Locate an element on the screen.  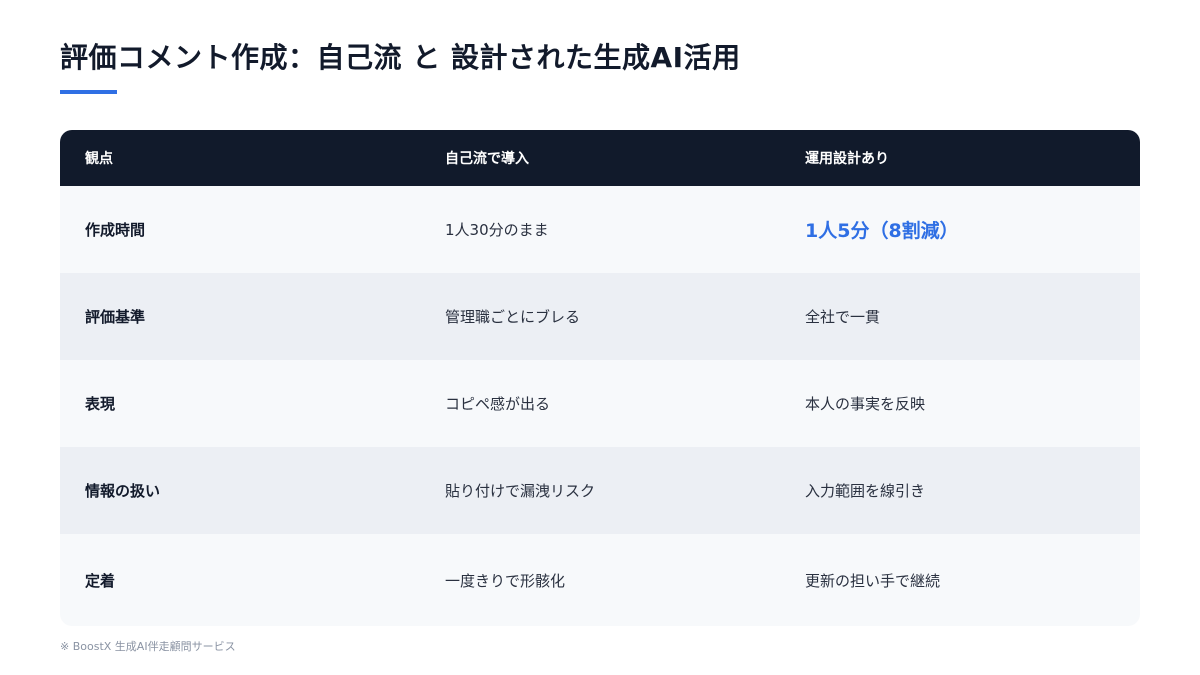
table-row: 定着 一度きりで形骸化 更新の担い手で継続 is located at coordinates (600, 580).